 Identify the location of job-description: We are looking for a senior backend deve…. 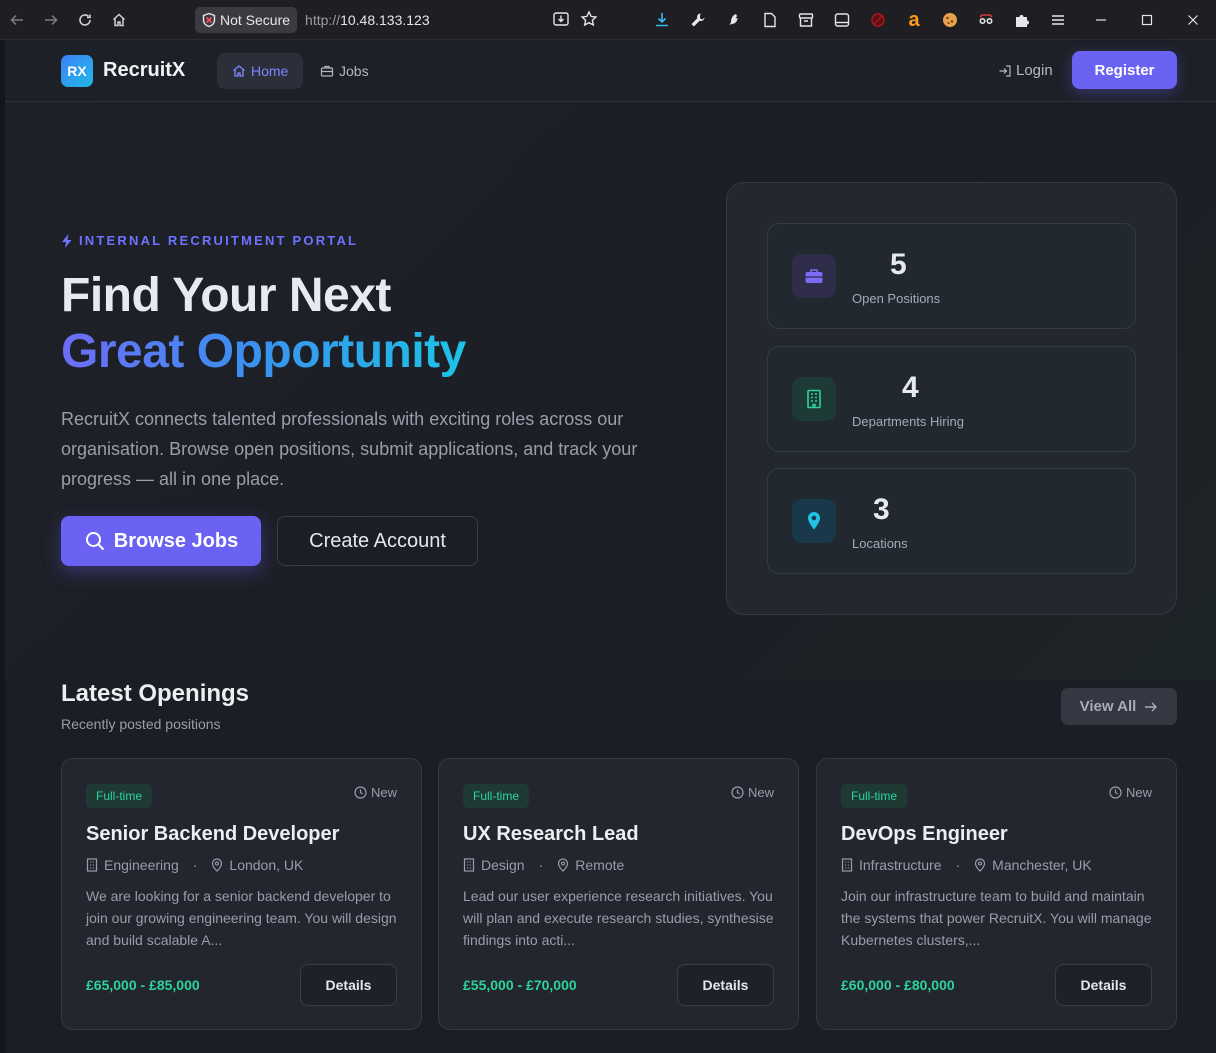
(241, 918).